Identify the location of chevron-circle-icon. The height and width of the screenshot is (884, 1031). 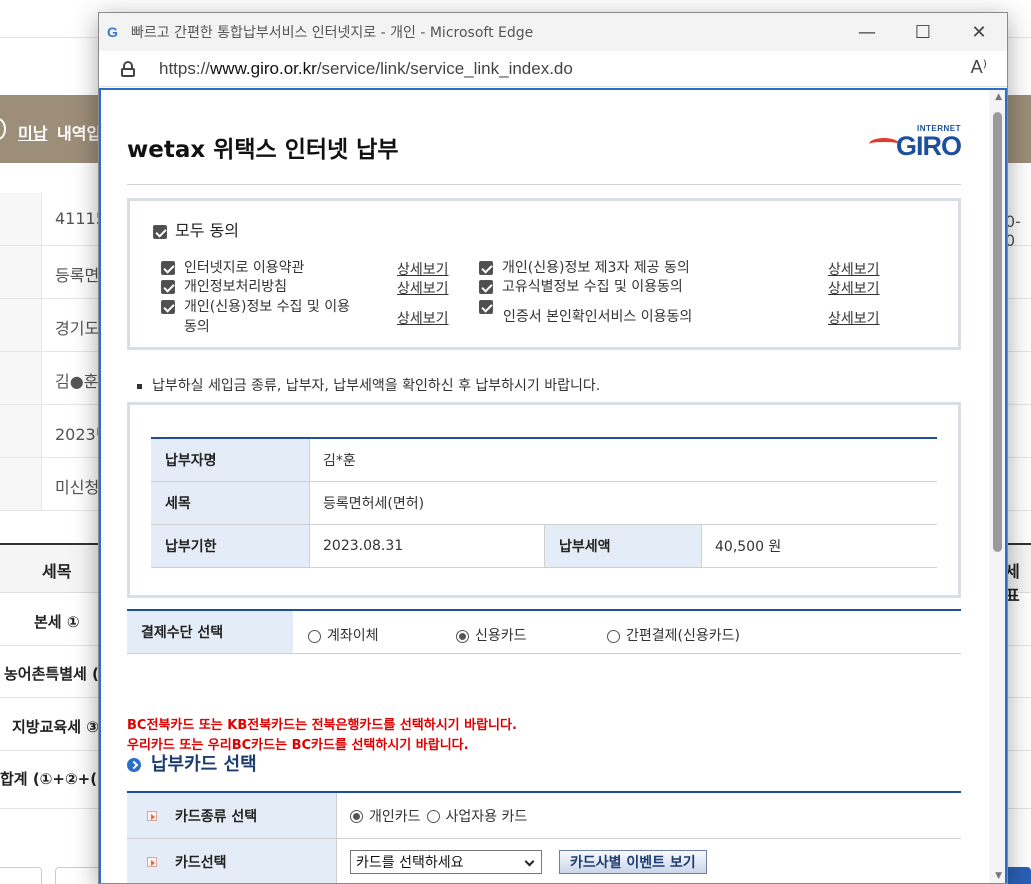
(134, 765).